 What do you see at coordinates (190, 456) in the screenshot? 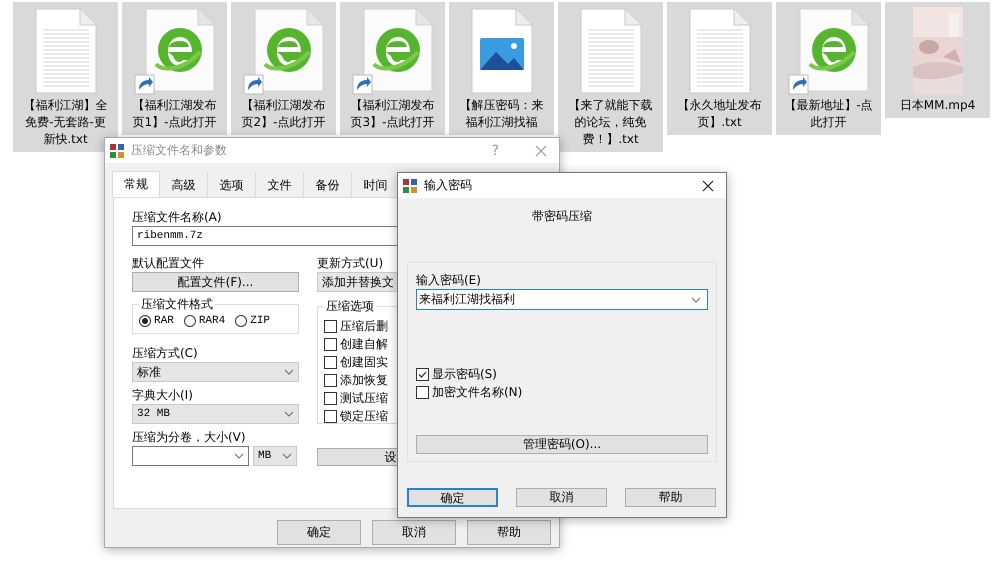
I see `split-size-field` at bounding box center [190, 456].